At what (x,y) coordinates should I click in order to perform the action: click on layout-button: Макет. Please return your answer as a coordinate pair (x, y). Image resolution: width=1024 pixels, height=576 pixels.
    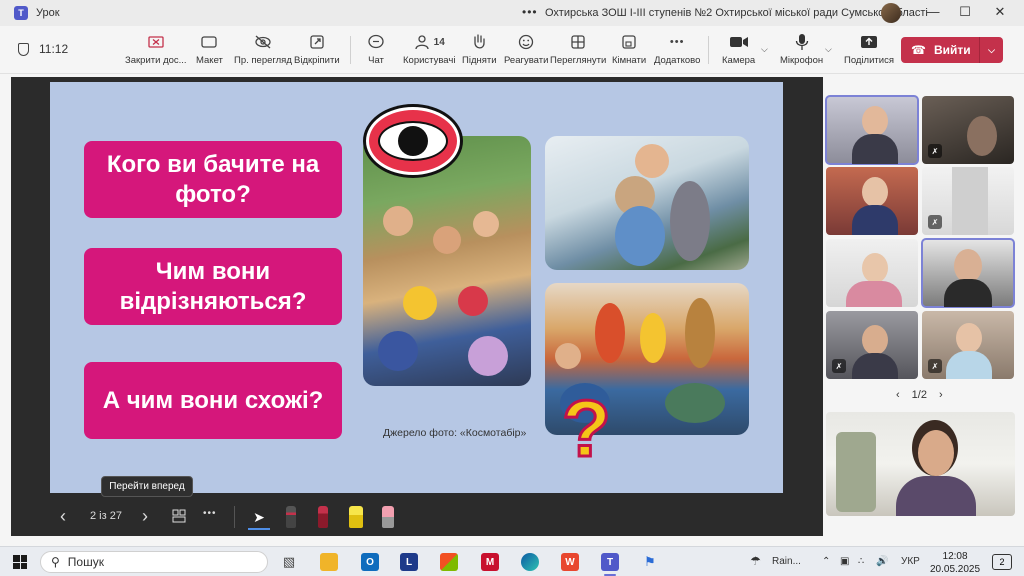
    Looking at the image, I should click on (209, 49).